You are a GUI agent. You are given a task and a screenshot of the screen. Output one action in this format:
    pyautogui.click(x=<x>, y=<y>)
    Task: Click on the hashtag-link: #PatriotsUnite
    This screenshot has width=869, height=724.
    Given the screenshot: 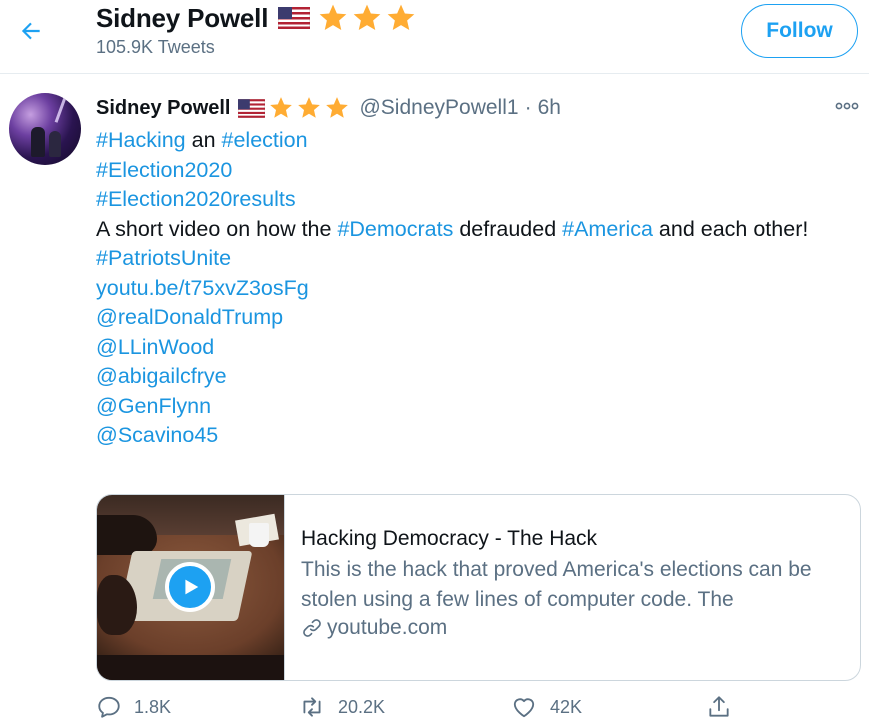 What is the action you would take?
    pyautogui.click(x=163, y=258)
    